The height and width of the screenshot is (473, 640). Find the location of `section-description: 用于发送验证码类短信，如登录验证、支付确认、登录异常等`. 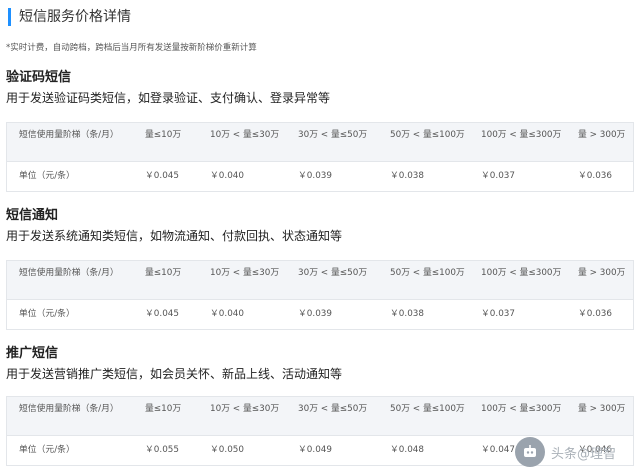

section-description: 用于发送验证码类短信，如登录验证、支付确认、登录异常等 is located at coordinates (168, 98).